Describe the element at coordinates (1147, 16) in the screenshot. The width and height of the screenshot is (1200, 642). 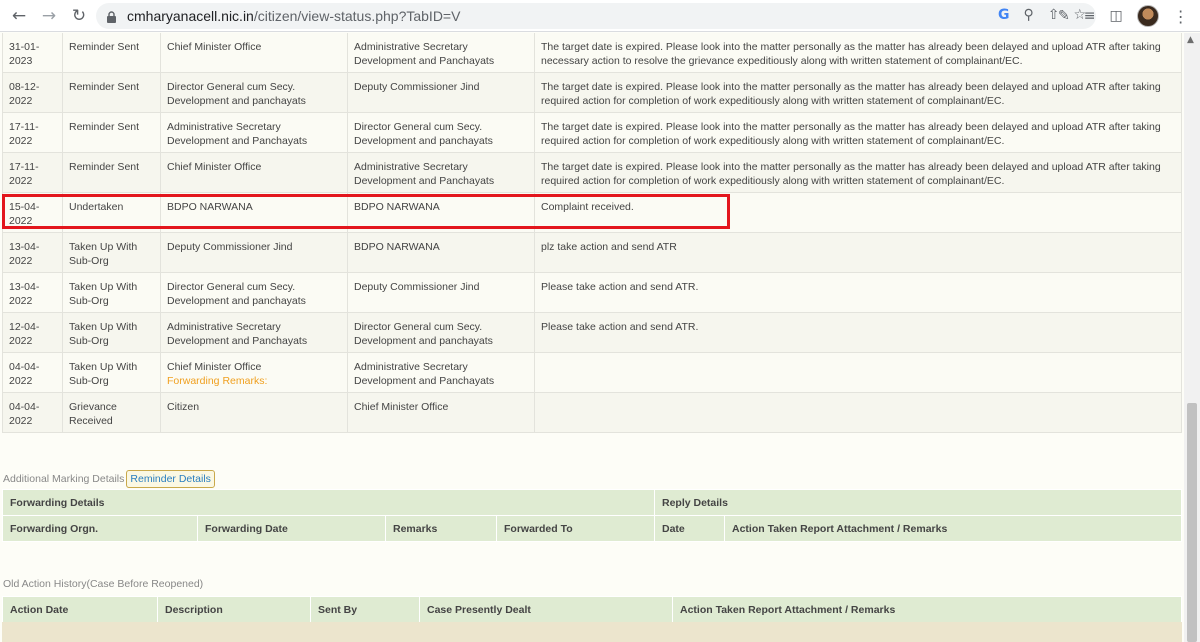
I see `profile-avatar` at that location.